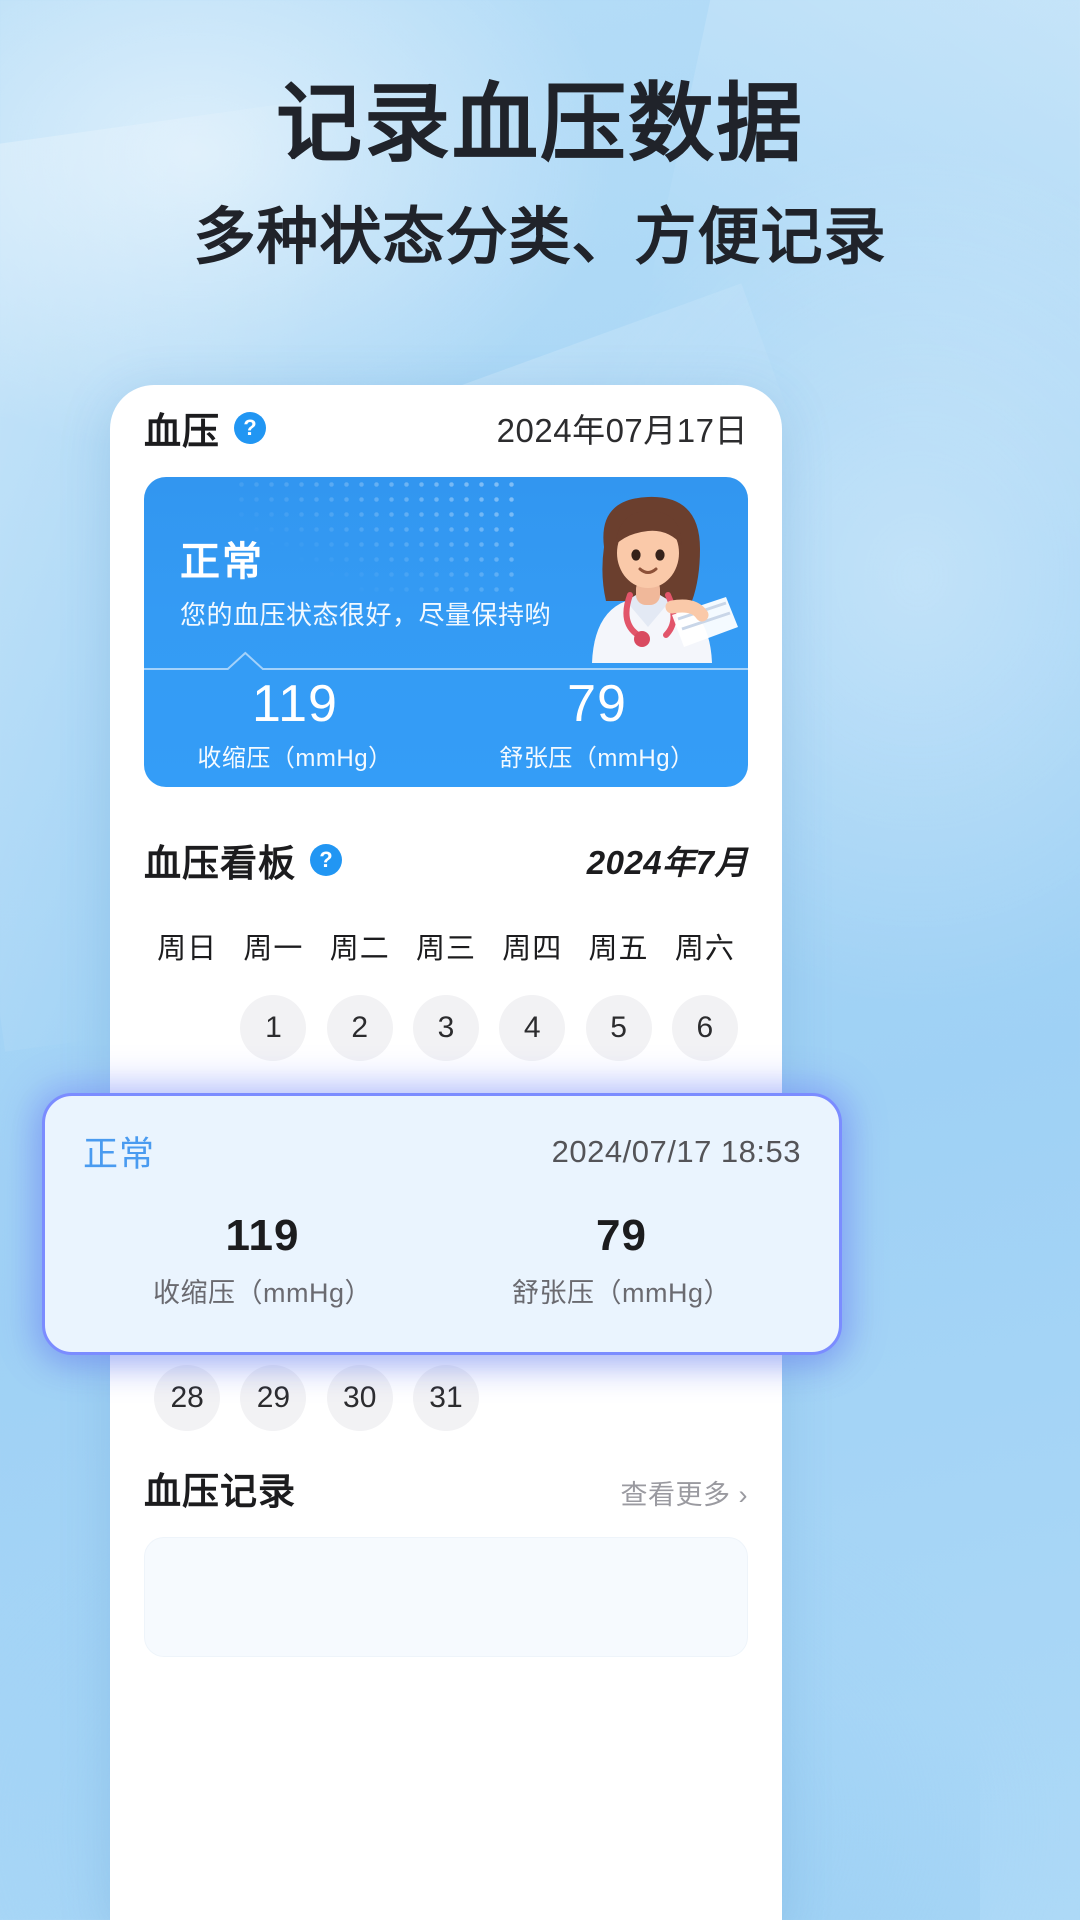  I want to click on calendar-day-chip: 5, so click(618, 1028).